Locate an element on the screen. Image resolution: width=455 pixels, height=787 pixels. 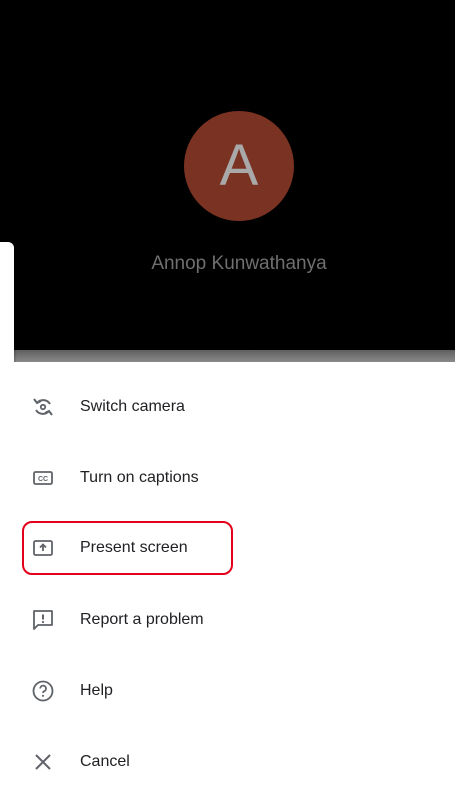
present-screen-icon is located at coordinates (43, 548).